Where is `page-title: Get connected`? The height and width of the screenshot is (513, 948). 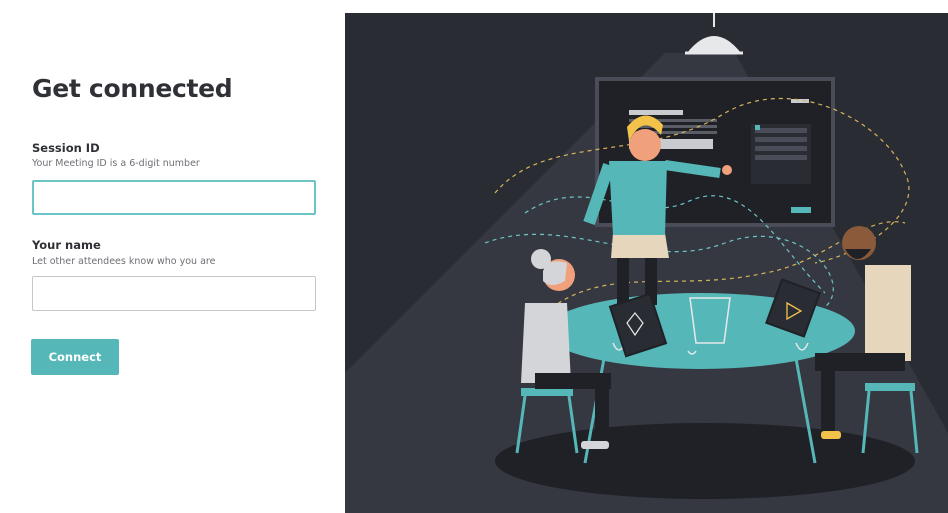
page-title: Get connected is located at coordinates (132, 88).